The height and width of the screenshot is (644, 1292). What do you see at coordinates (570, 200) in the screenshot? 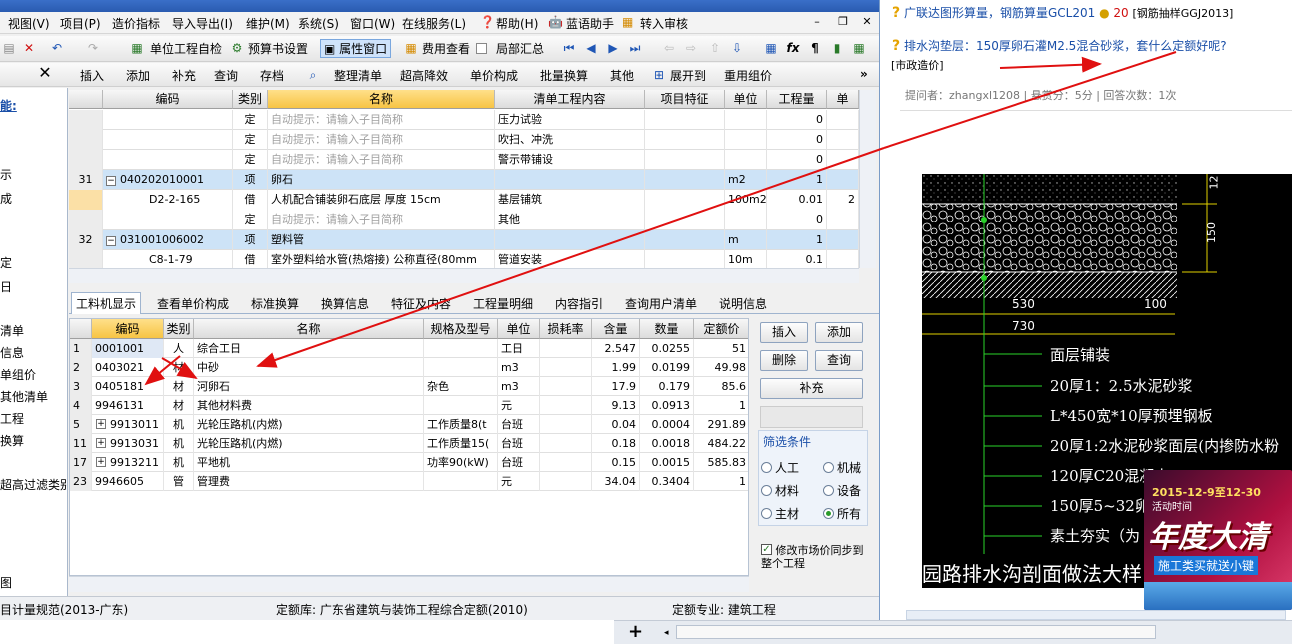
I see `table-cell-content: 基层铺筑` at bounding box center [570, 200].